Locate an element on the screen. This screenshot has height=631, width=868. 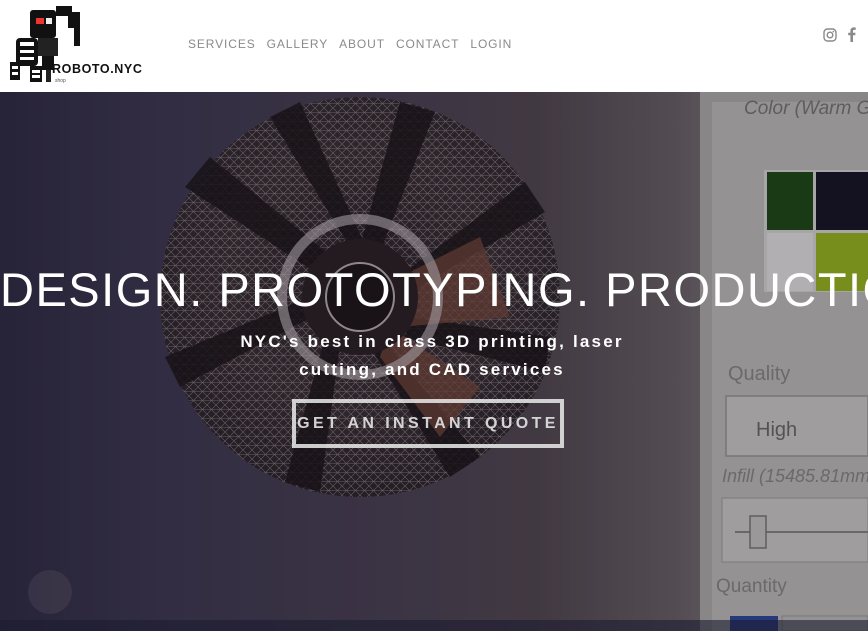
site-logo: ROBOTO.NYC shop is located at coordinates (80, 45).